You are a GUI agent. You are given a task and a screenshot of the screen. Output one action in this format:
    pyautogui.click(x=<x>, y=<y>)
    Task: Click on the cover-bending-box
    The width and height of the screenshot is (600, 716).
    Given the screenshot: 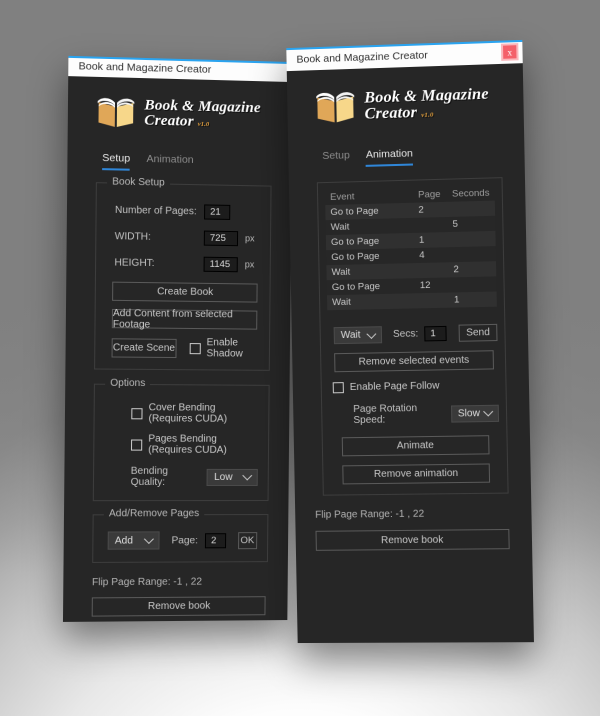 What is the action you would take?
    pyautogui.click(x=137, y=413)
    